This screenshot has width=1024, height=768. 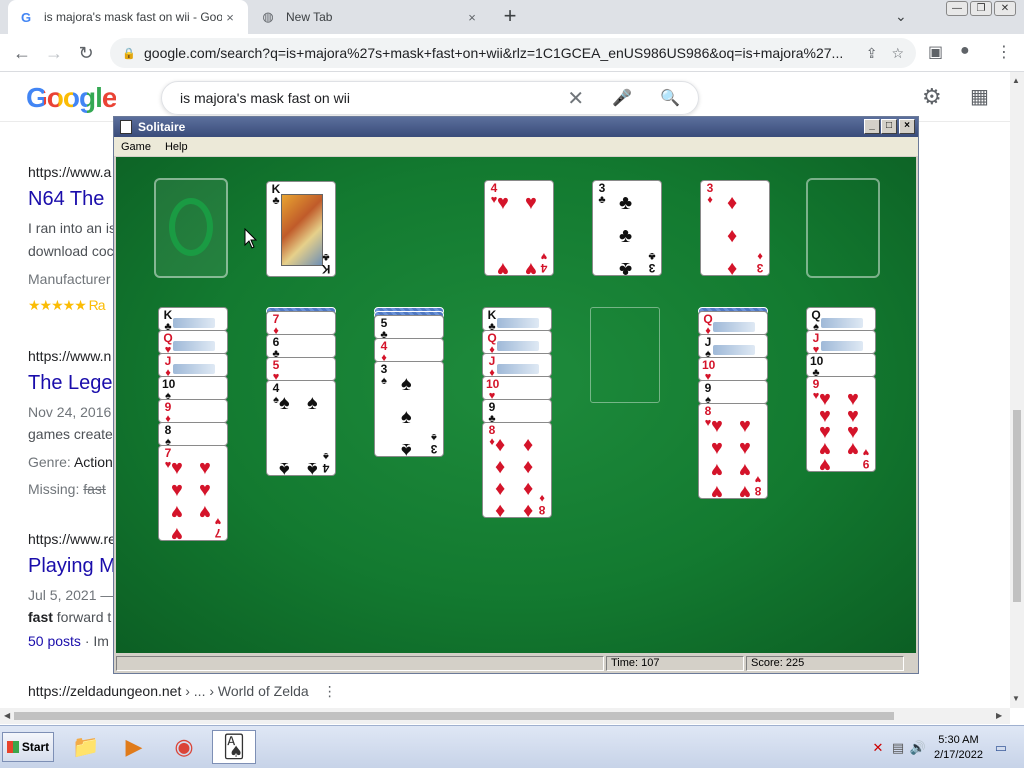 I want to click on new-tab-button: +, so click(x=510, y=17).